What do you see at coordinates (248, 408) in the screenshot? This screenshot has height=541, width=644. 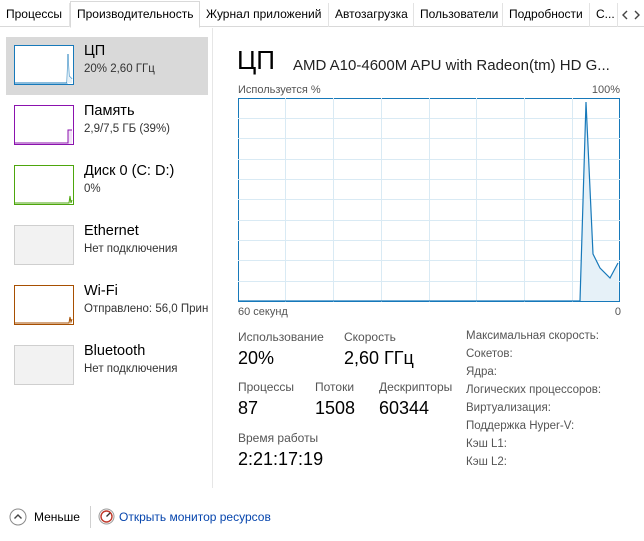 I see `processes-value: 87` at bounding box center [248, 408].